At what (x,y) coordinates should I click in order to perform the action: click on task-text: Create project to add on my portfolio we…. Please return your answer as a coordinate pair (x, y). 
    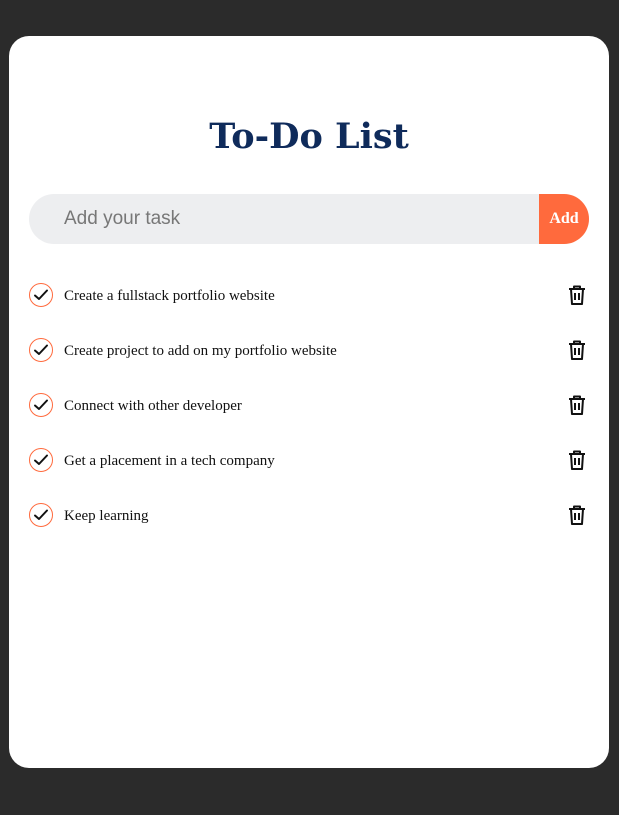
    Looking at the image, I should click on (200, 351).